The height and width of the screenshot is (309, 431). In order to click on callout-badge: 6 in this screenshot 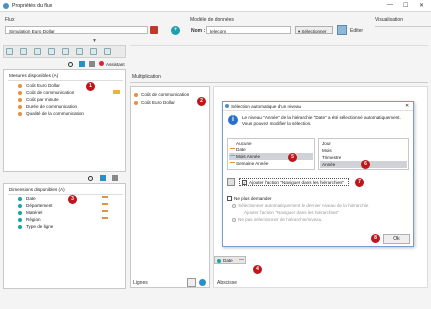, I will do `click(365, 164)`.